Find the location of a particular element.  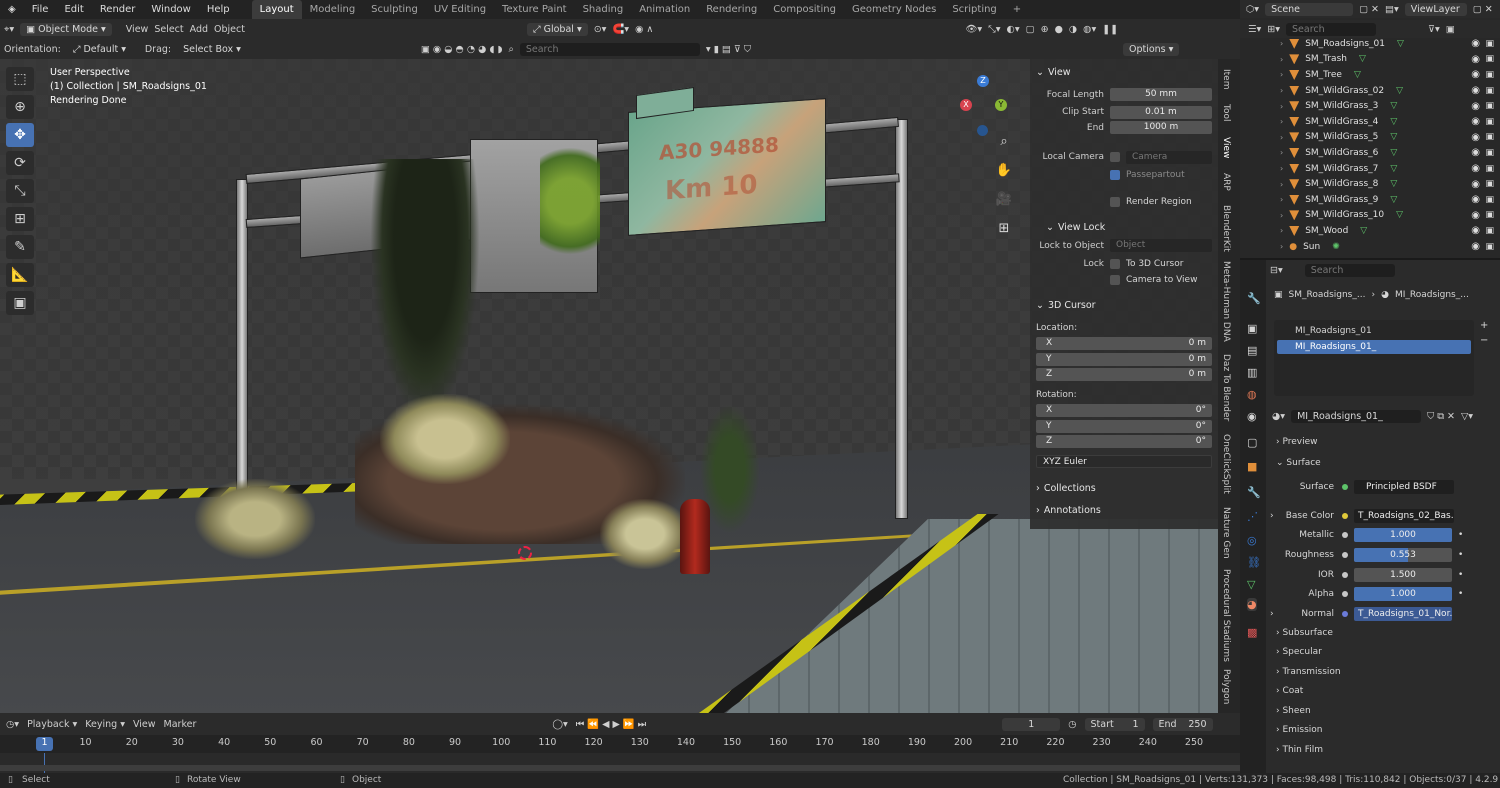

sidebar-tab-item: Item is located at coordinates (1226, 79).